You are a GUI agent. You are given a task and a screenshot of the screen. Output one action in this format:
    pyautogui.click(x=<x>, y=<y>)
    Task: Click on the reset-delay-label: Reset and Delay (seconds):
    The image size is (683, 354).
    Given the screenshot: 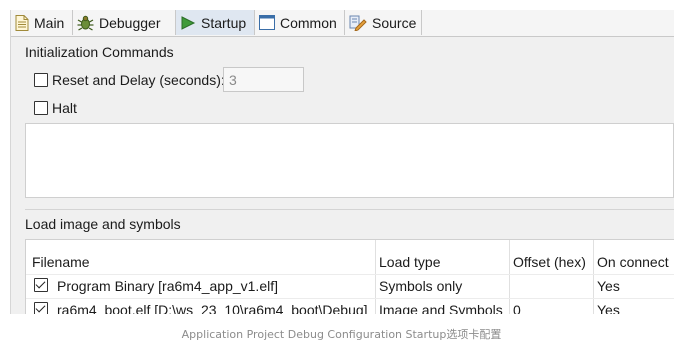 What is the action you would take?
    pyautogui.click(x=138, y=80)
    